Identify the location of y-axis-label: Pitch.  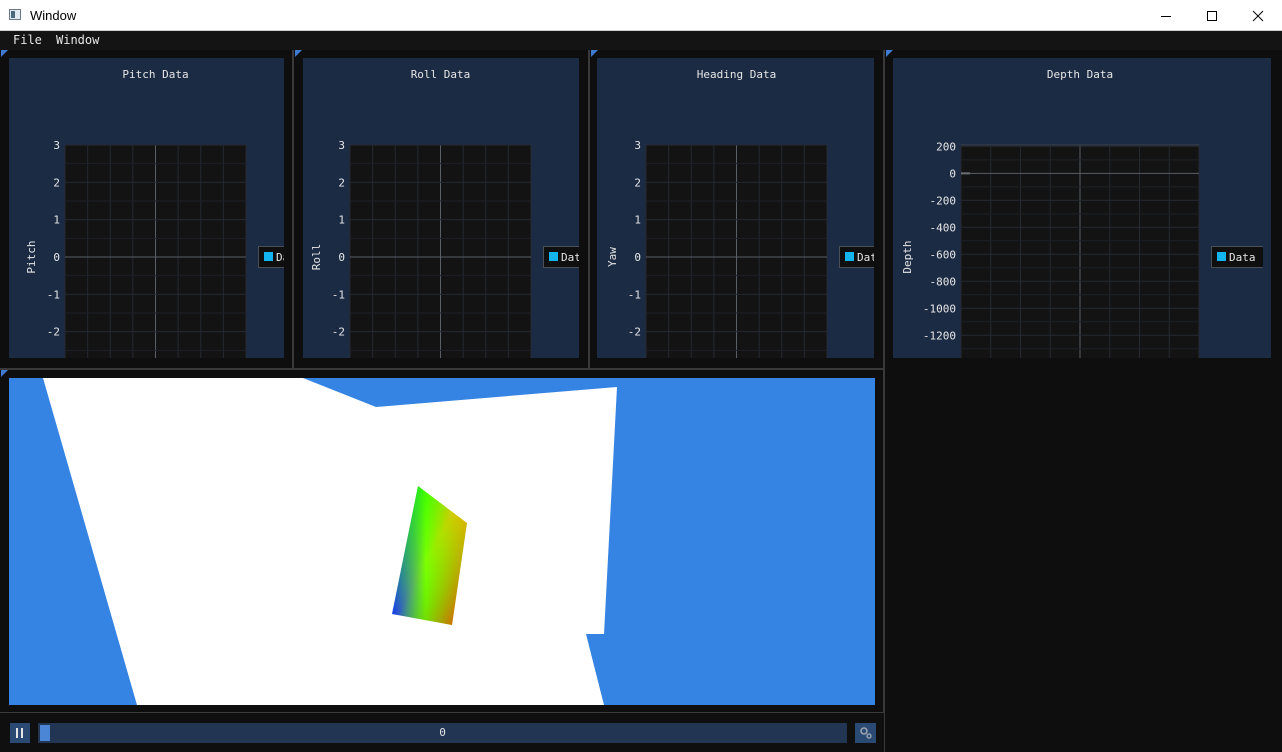
(31, 256).